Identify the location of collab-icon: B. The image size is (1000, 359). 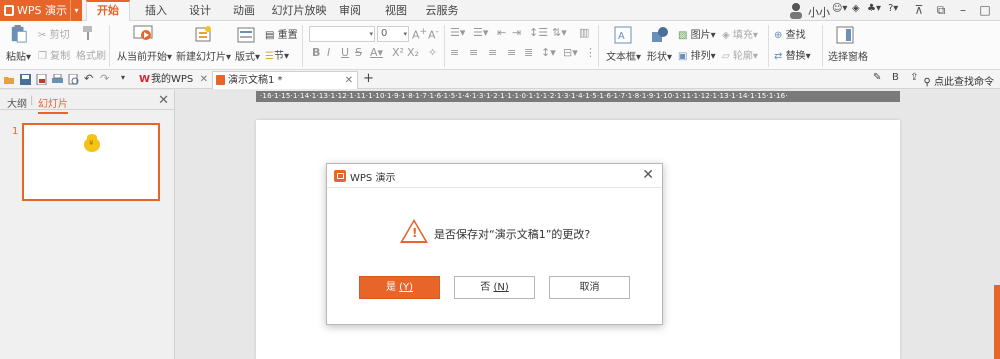
(895, 77).